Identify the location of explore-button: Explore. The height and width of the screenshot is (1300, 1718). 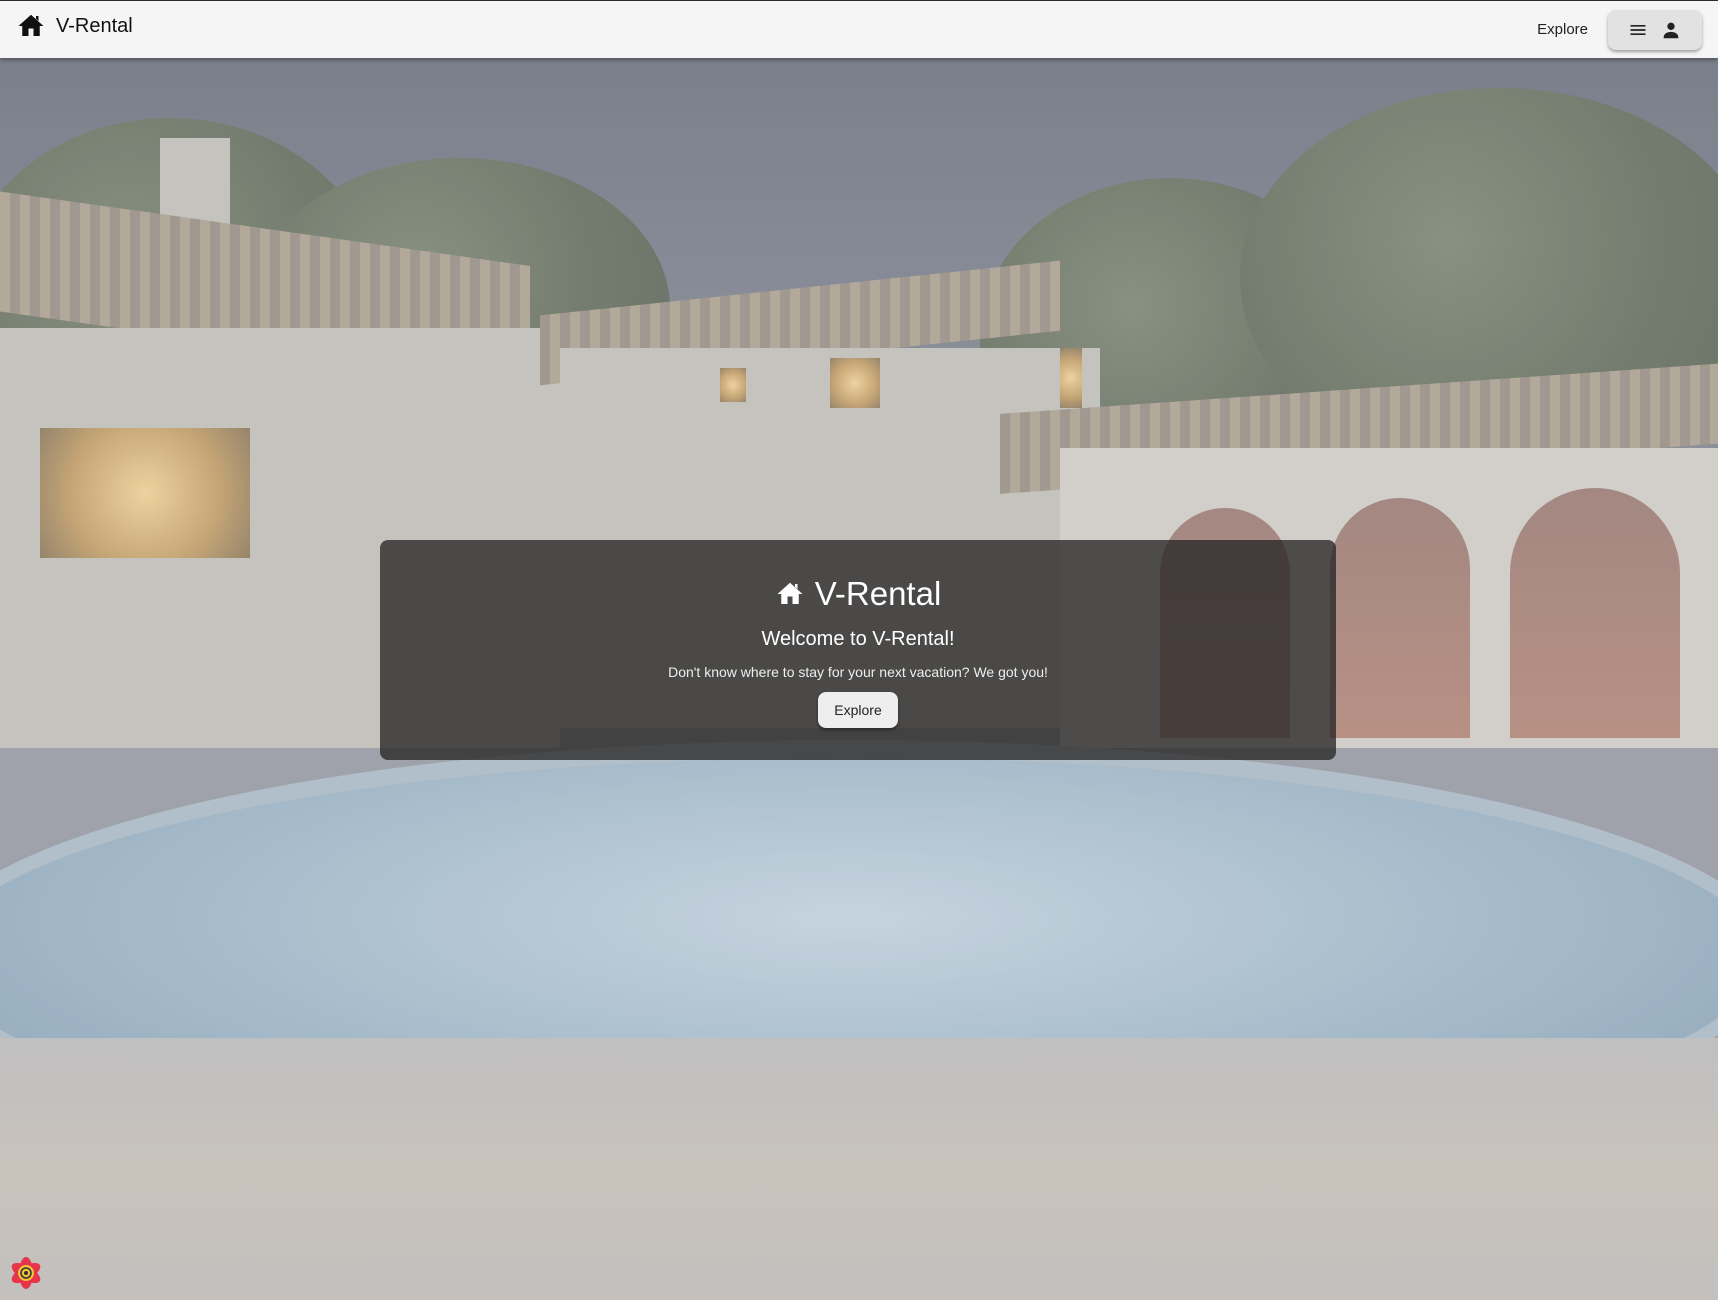
(858, 710).